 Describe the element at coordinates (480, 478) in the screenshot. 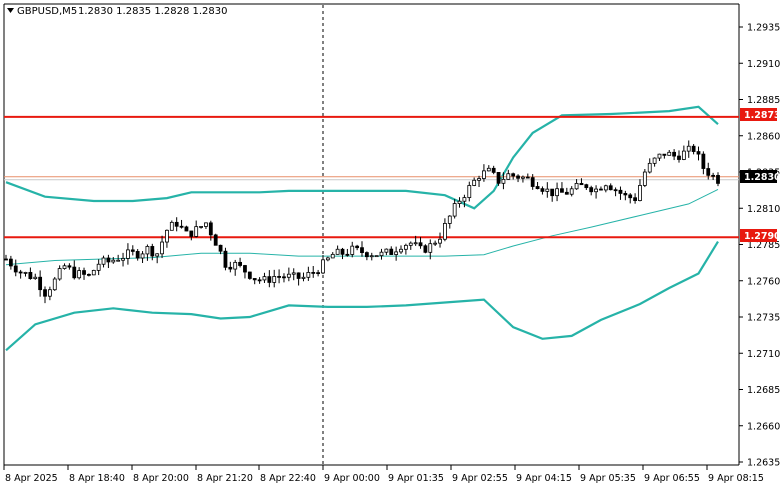

I see `x-tick-label: 9 Apr 02:55` at that location.